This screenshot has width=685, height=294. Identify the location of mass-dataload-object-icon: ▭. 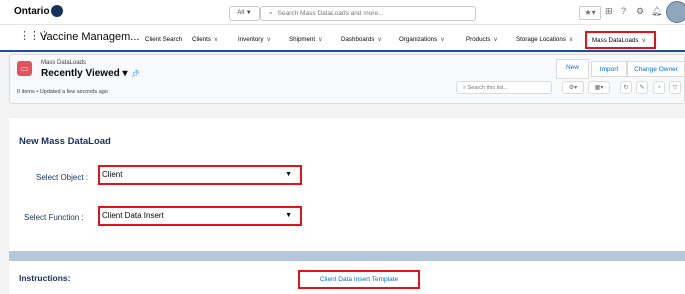
(24, 68).